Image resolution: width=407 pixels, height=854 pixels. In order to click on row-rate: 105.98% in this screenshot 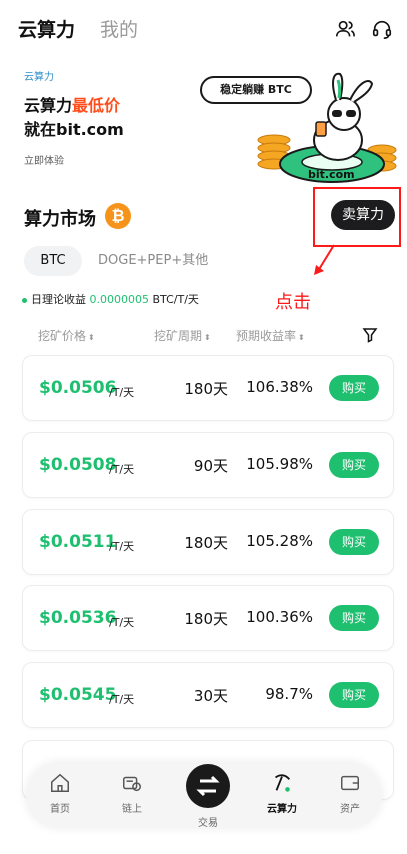, I will do `click(279, 464)`.